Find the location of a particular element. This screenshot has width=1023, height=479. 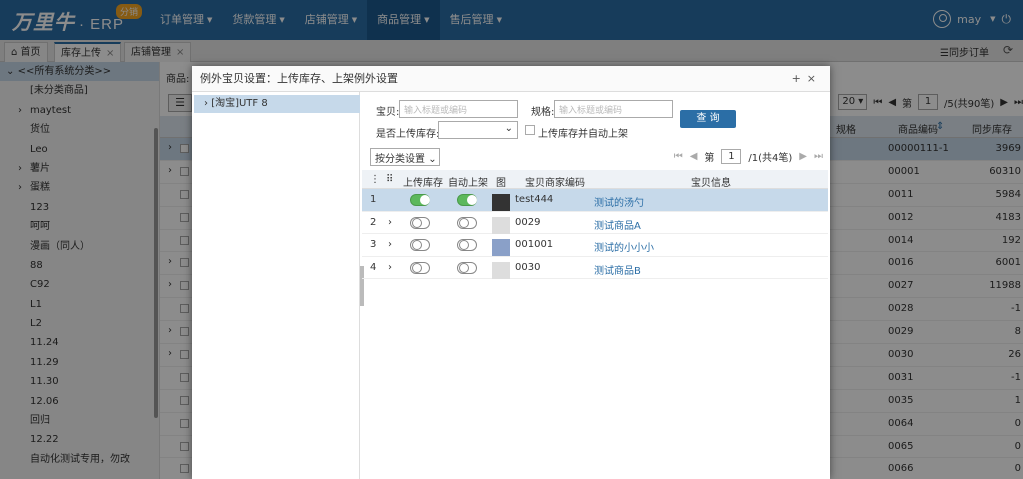

col-item-code: 宝贝商家编码 is located at coordinates (555, 181).